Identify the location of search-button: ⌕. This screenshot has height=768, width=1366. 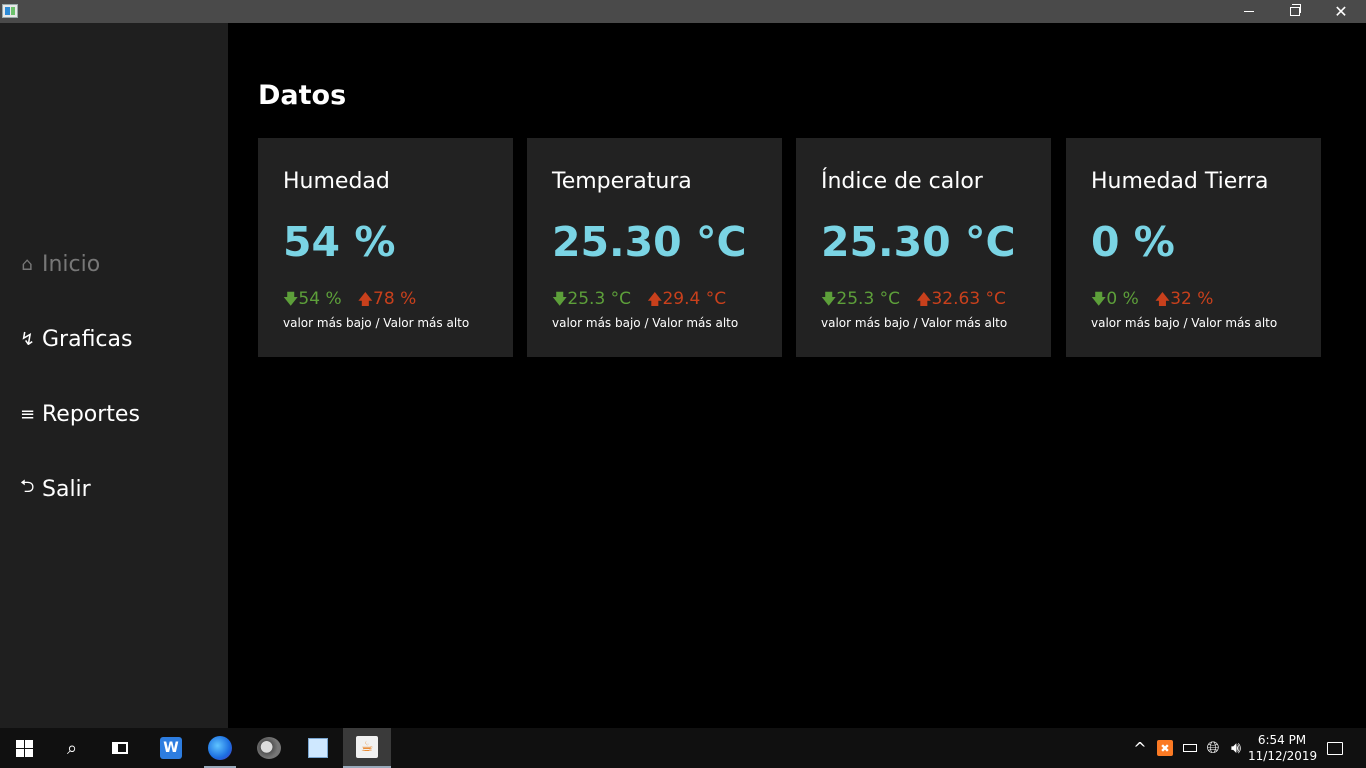
(72, 748).